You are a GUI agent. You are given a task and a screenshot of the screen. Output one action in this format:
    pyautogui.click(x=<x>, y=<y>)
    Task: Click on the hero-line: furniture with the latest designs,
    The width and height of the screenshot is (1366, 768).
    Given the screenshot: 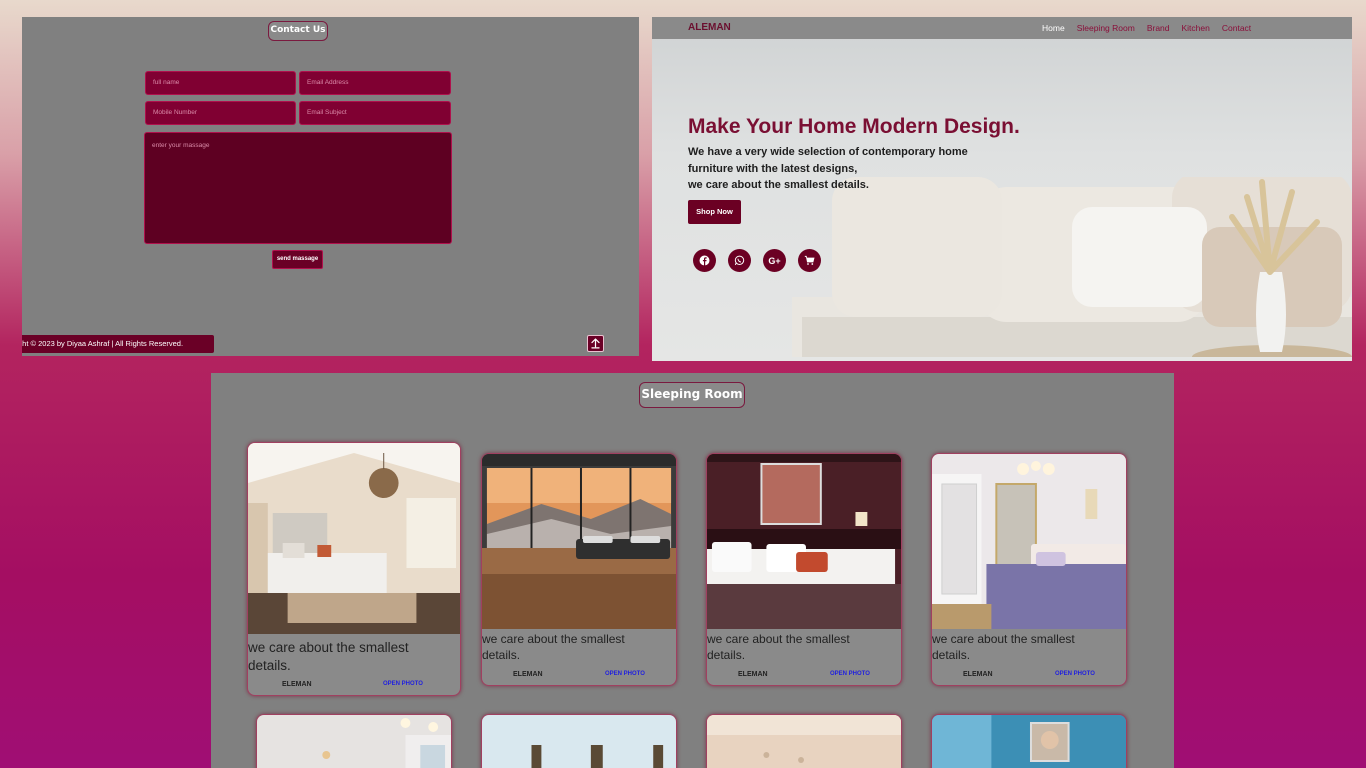 What is the action you would take?
    pyautogui.click(x=773, y=168)
    